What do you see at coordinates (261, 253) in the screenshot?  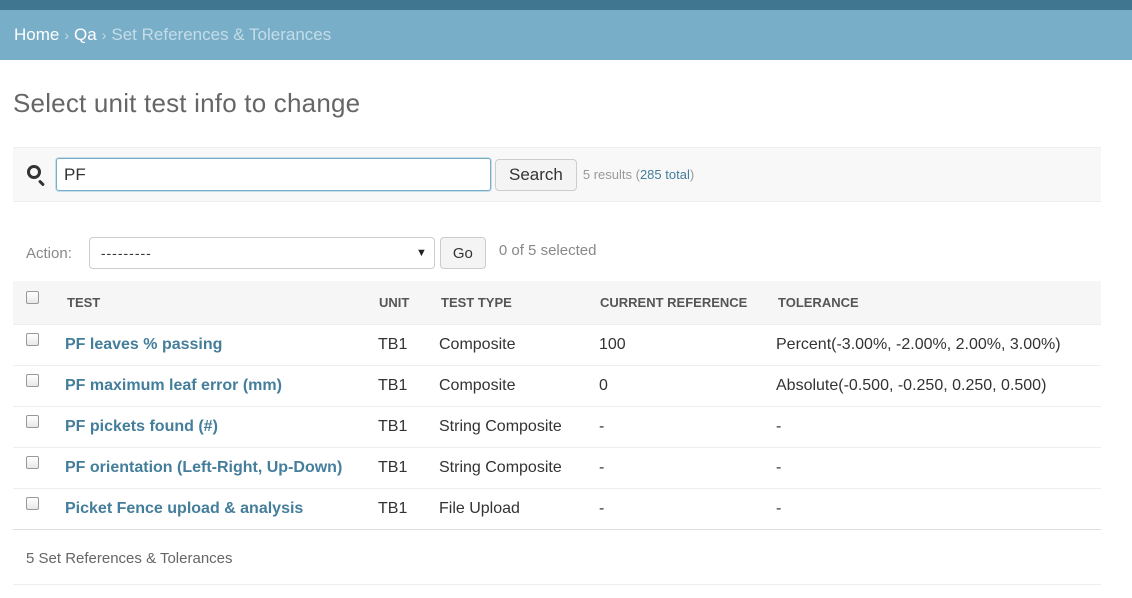 I see `action-select: --------- ▼` at bounding box center [261, 253].